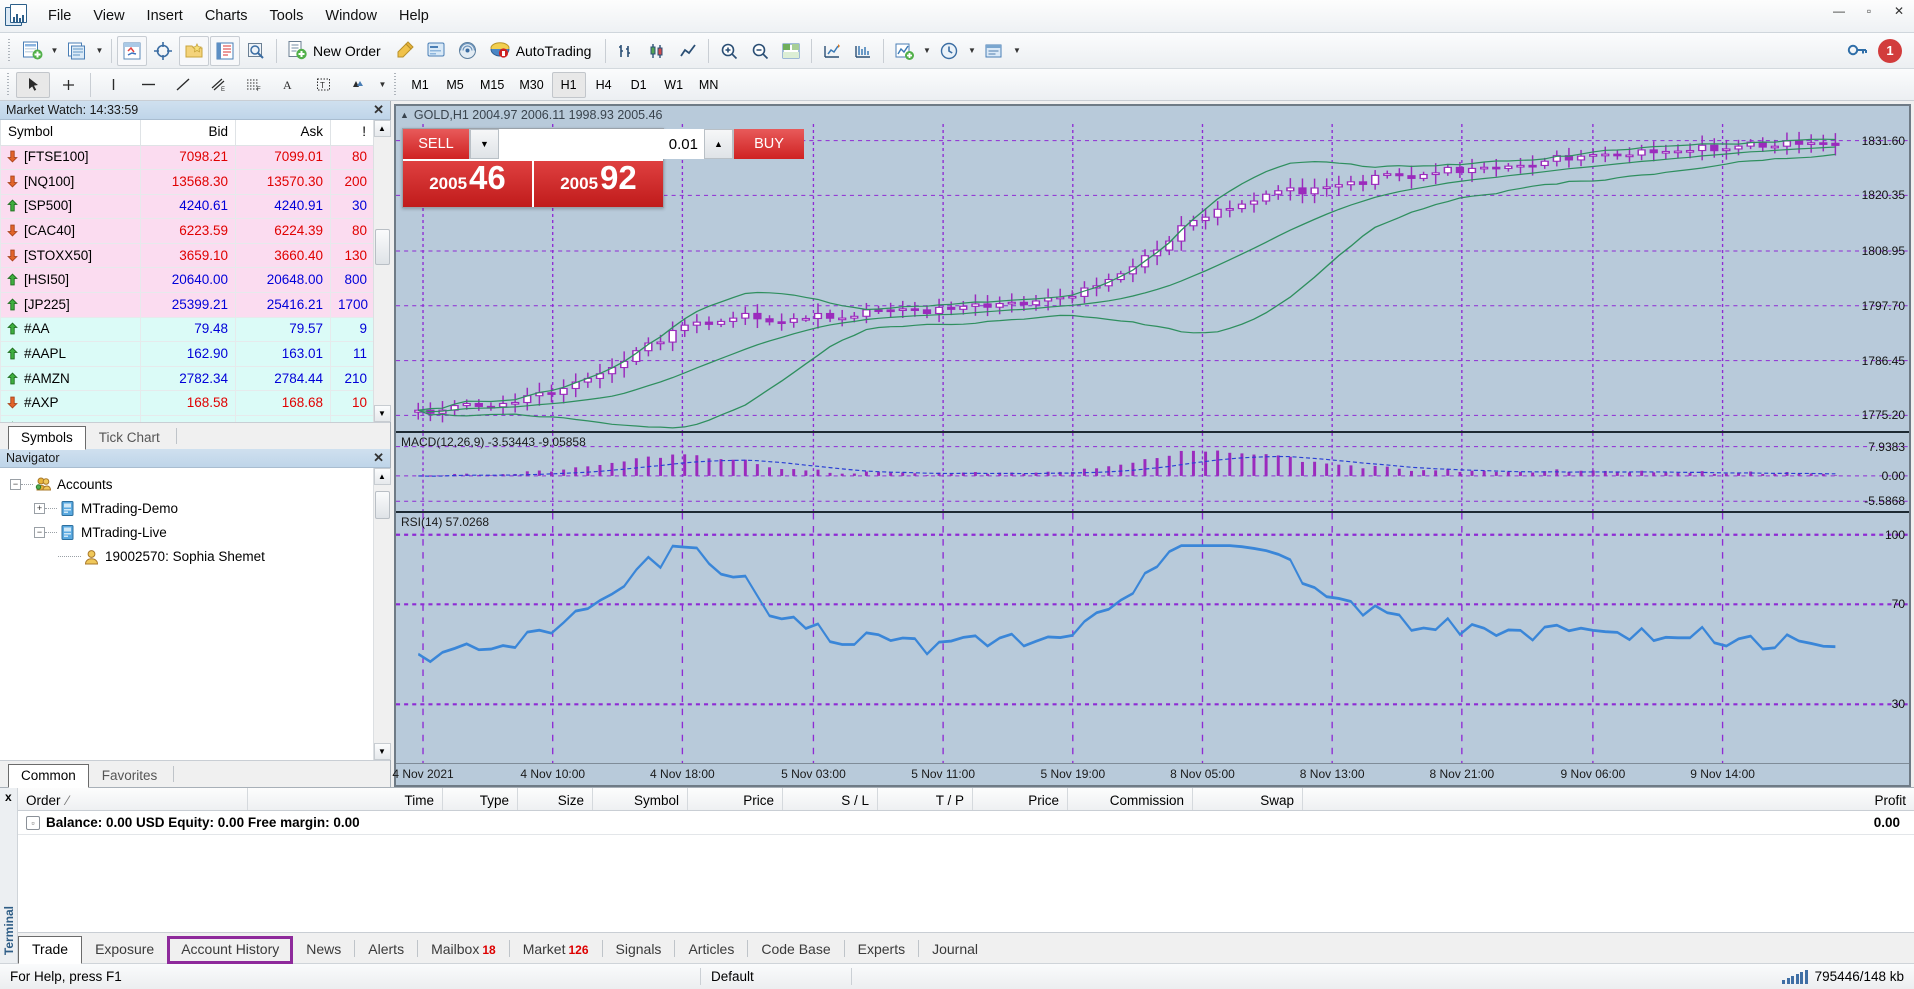 Image resolution: width=1914 pixels, height=989 pixels. What do you see at coordinates (406, 51) in the screenshot?
I see `metaeditor-button` at bounding box center [406, 51].